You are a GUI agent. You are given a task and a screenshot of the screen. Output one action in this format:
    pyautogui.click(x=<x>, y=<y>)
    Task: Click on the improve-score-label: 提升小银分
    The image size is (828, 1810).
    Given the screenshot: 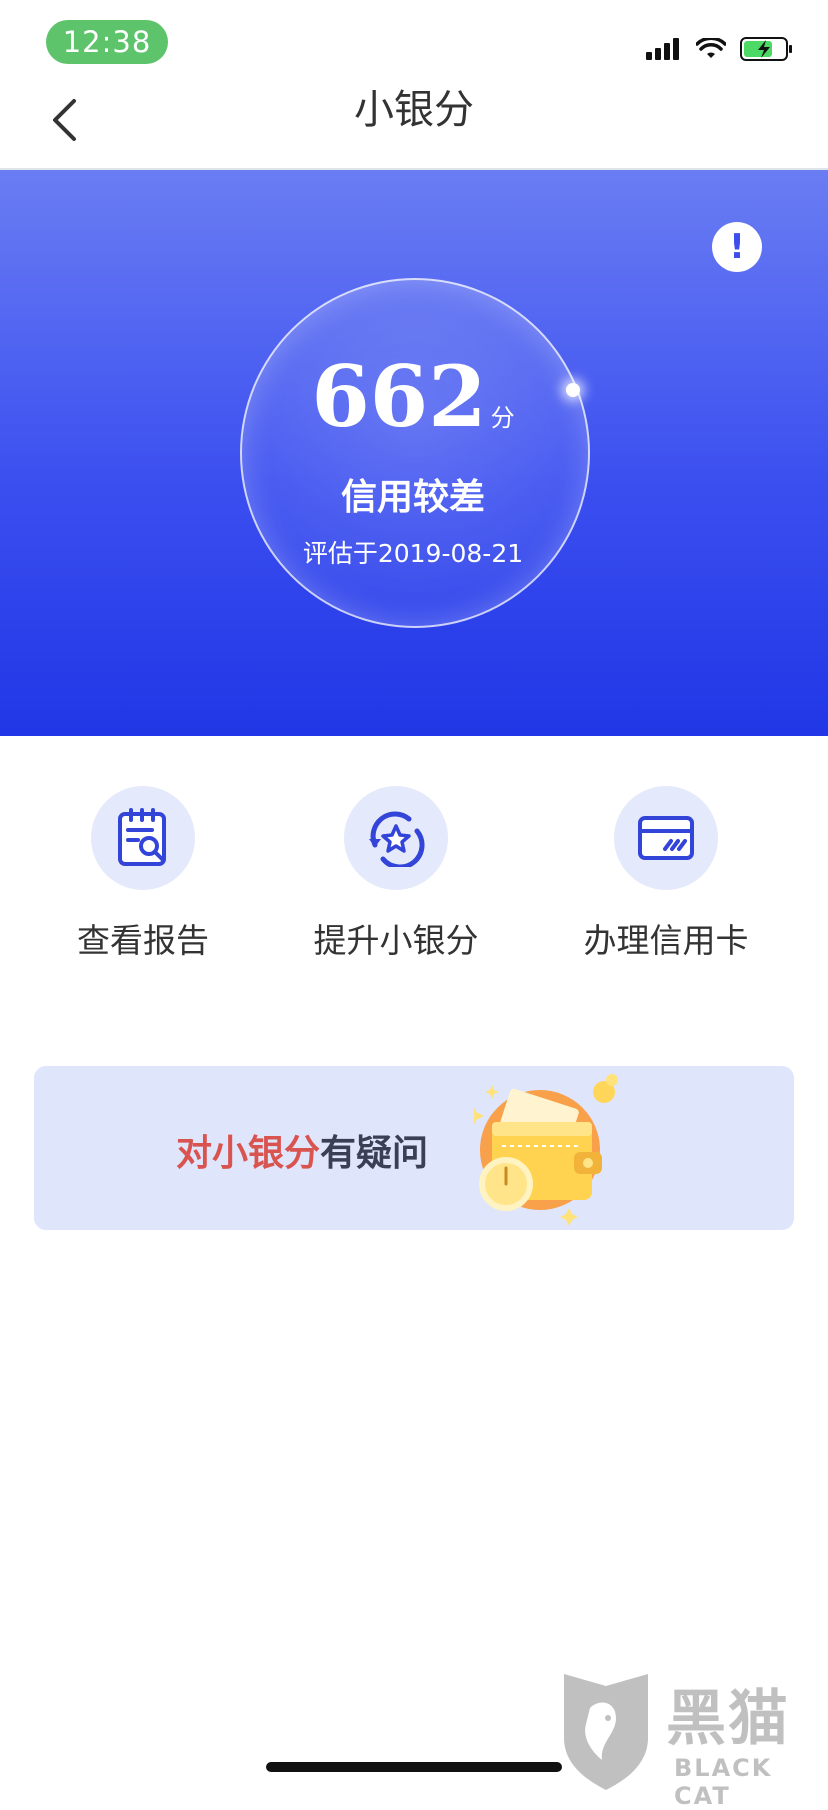 What is the action you would take?
    pyautogui.click(x=396, y=940)
    